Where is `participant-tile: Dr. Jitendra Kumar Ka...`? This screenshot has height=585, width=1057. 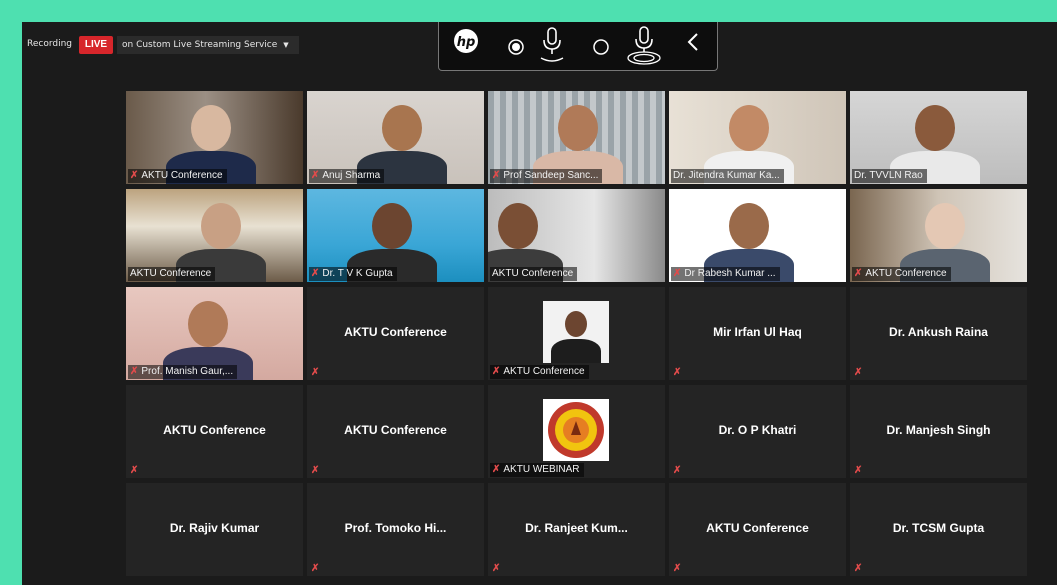 participant-tile: Dr. Jitendra Kumar Ka... is located at coordinates (757, 137).